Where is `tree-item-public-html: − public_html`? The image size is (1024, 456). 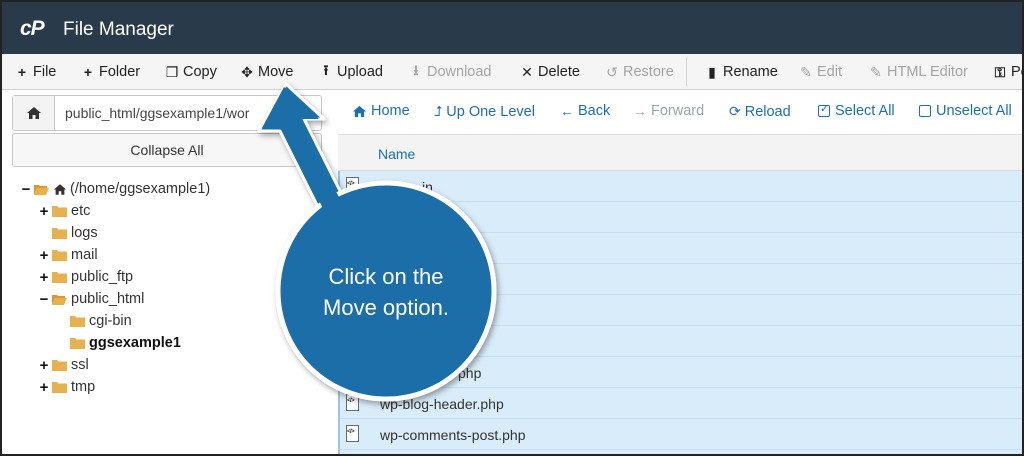
tree-item-public-html: − public_html is located at coordinates (91, 299).